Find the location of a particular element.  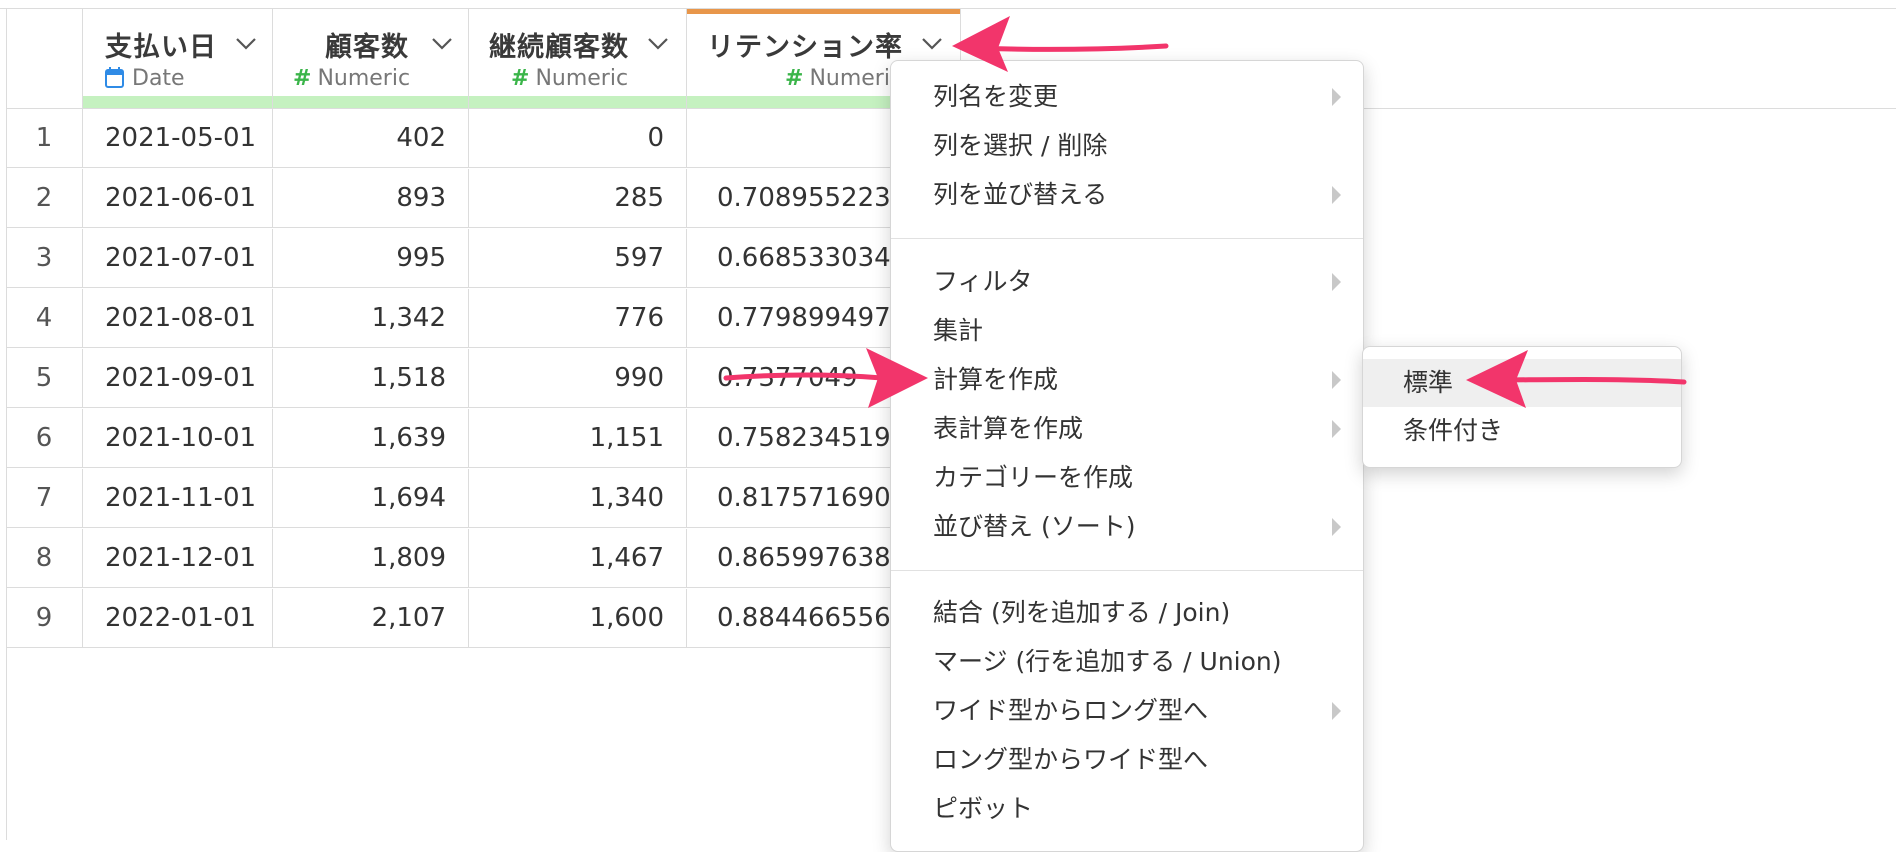

menu-item-label: 集計 is located at coordinates (958, 330).